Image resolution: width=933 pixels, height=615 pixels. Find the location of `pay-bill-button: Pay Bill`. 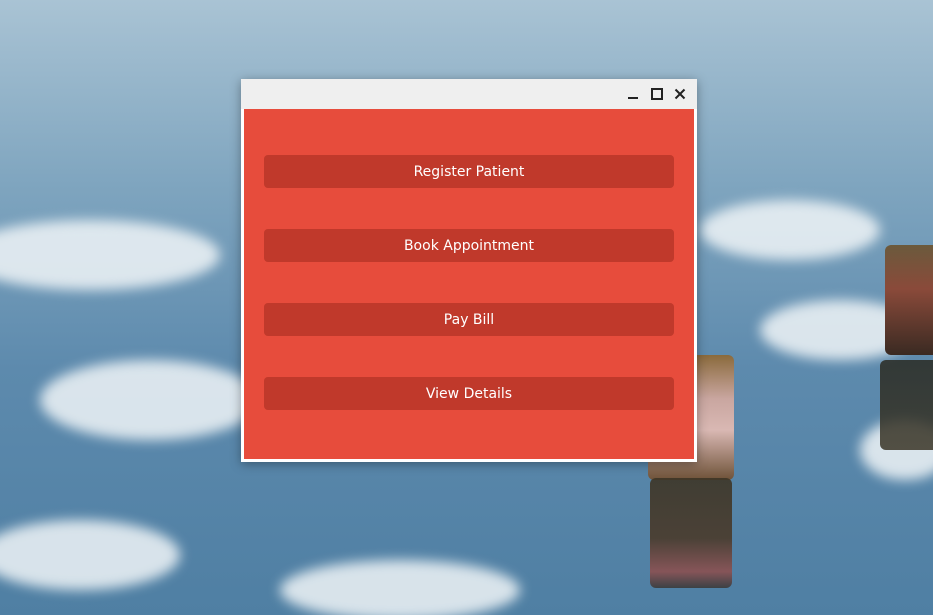

pay-bill-button: Pay Bill is located at coordinates (469, 319).